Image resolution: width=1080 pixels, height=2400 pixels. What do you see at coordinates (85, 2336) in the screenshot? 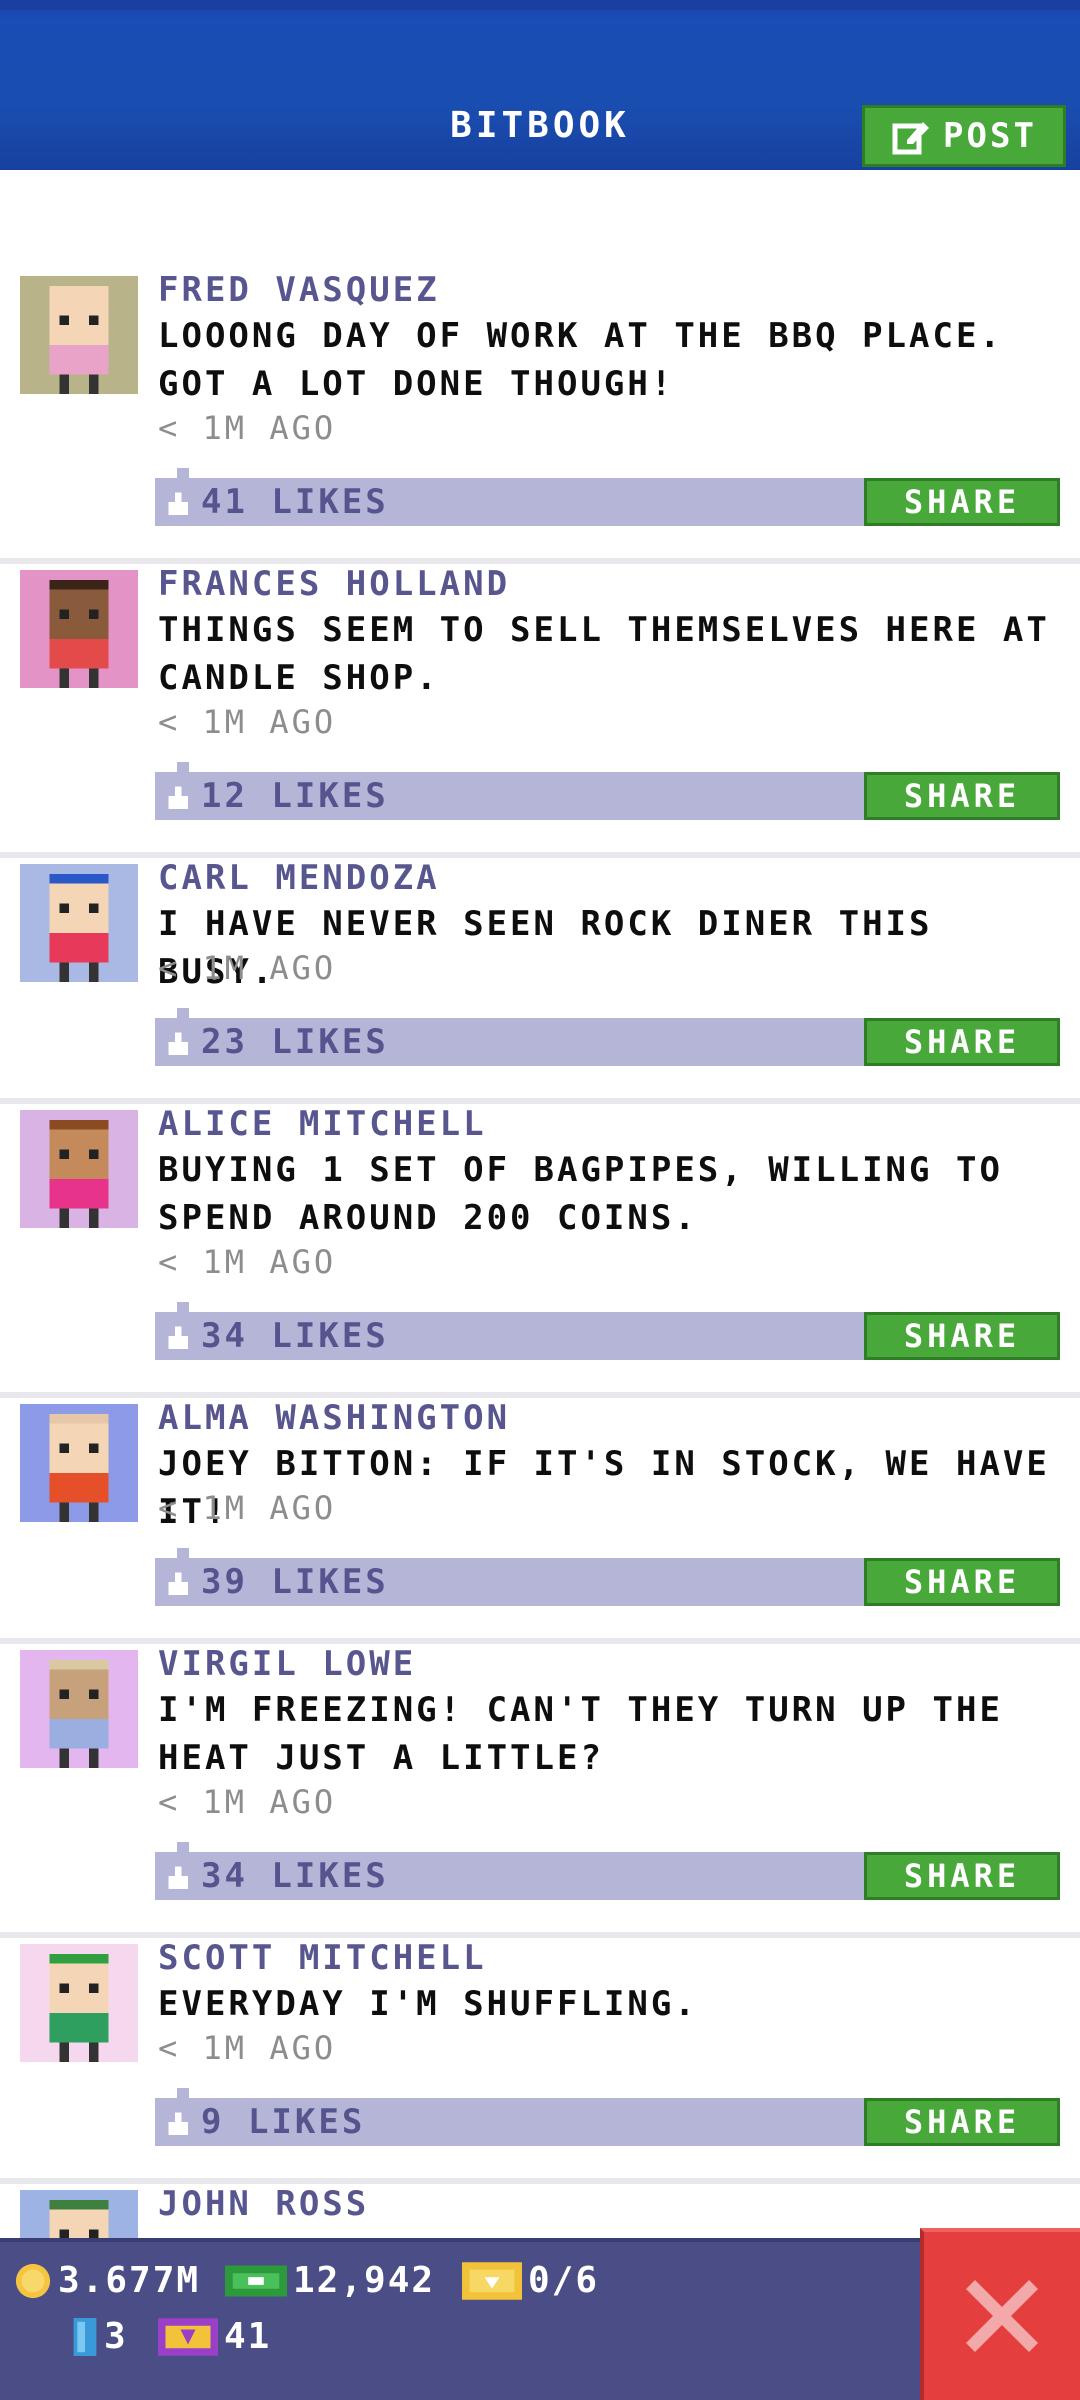
I see `gem-icon` at bounding box center [85, 2336].